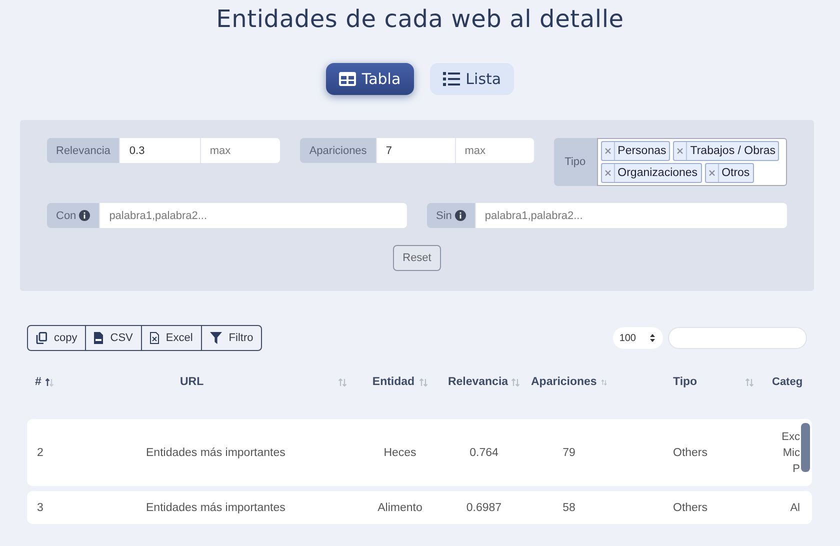  What do you see at coordinates (652, 338) in the screenshot?
I see `updown-caret-icon` at bounding box center [652, 338].